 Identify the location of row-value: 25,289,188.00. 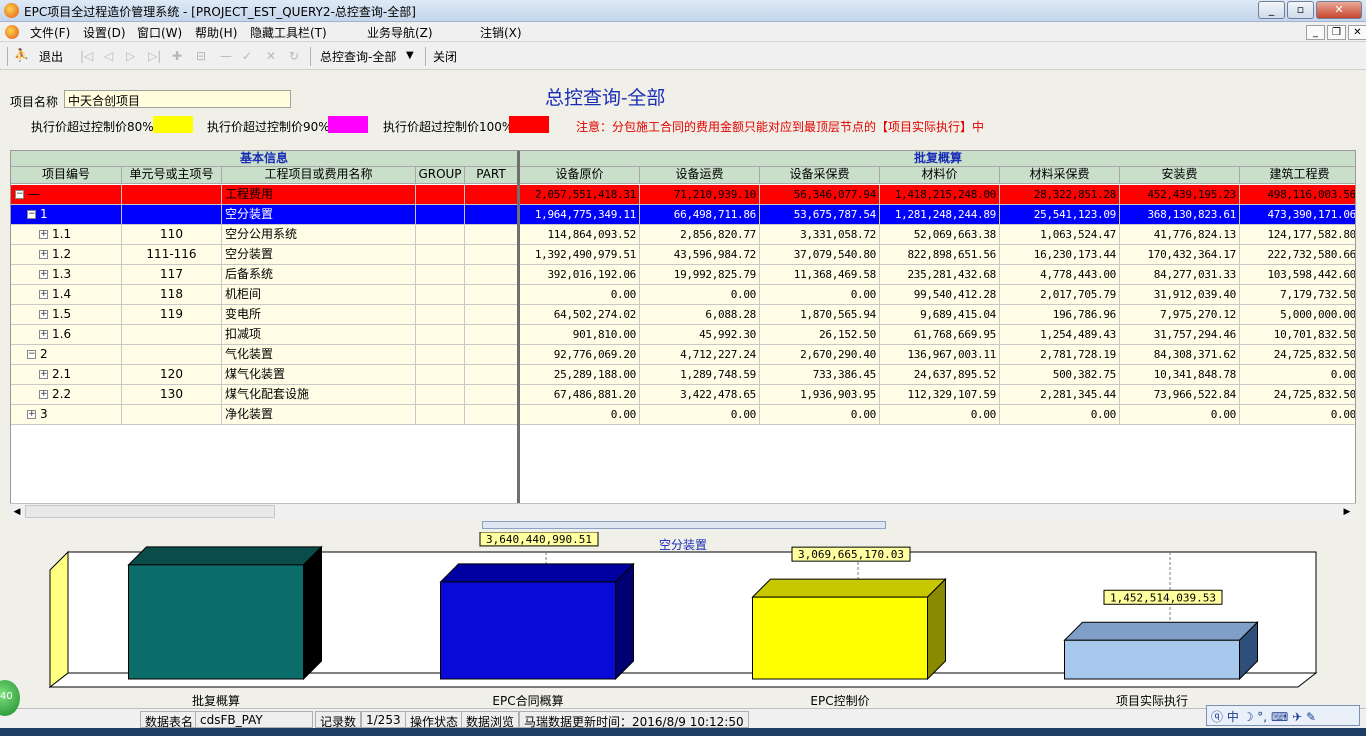
(580, 375).